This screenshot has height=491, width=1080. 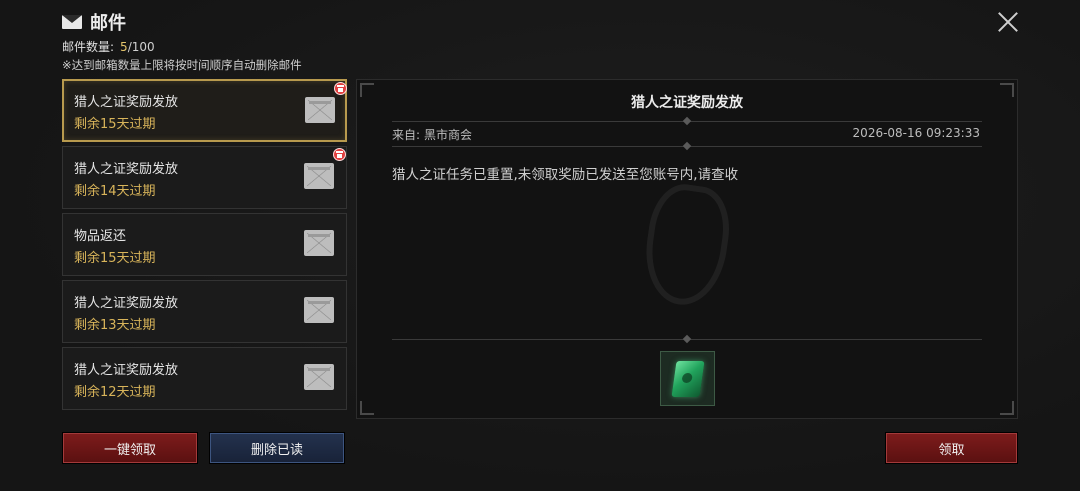 I want to click on window-title: 邮件, so click(x=94, y=22).